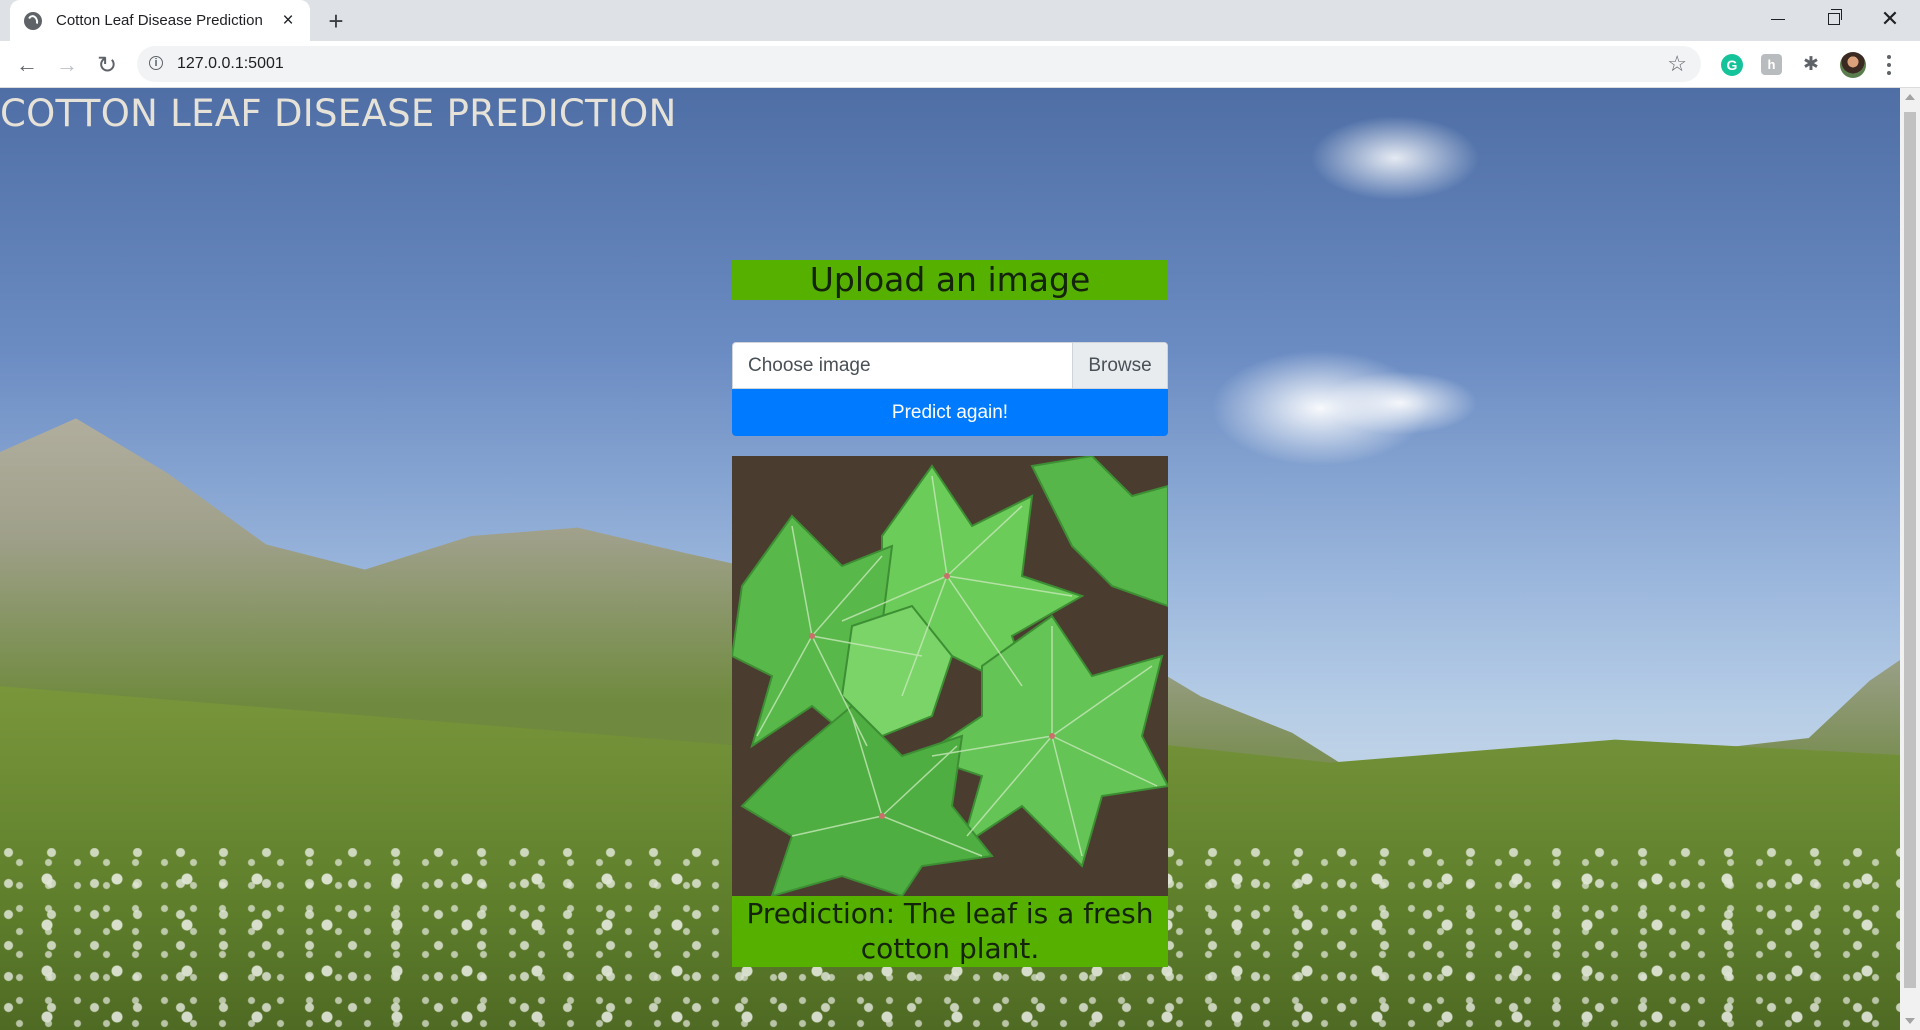 The width and height of the screenshot is (1920, 1030). Describe the element at coordinates (1910, 1021) in the screenshot. I see `scroll-down-icon` at that location.